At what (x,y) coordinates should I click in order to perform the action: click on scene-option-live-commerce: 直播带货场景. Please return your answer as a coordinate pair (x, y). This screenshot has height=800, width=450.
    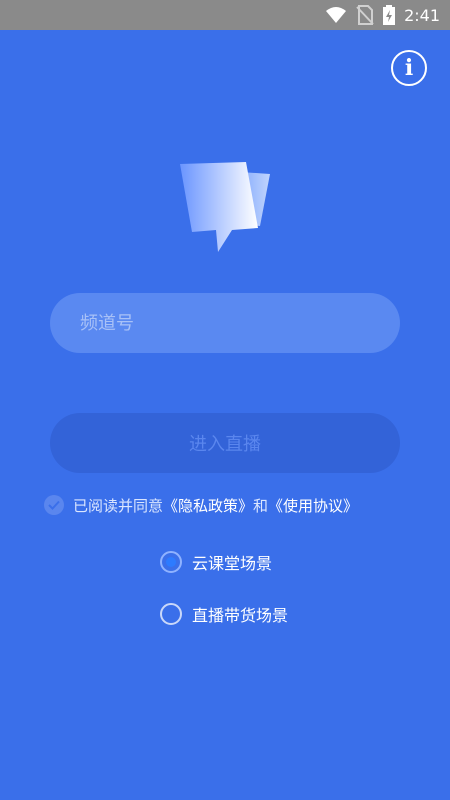
    Looking at the image, I should click on (224, 614).